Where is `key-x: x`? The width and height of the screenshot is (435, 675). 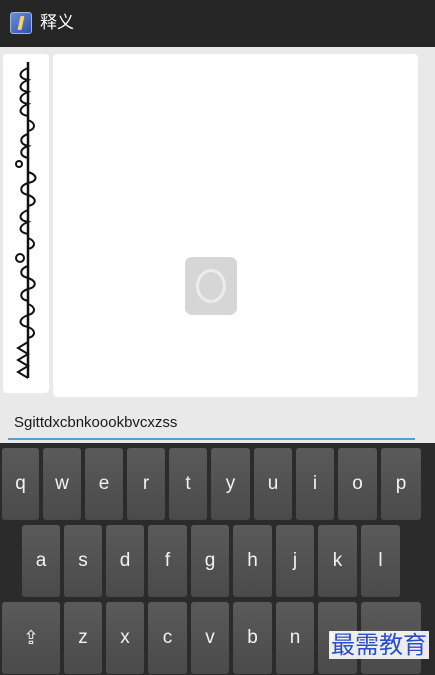 key-x: x is located at coordinates (125, 638).